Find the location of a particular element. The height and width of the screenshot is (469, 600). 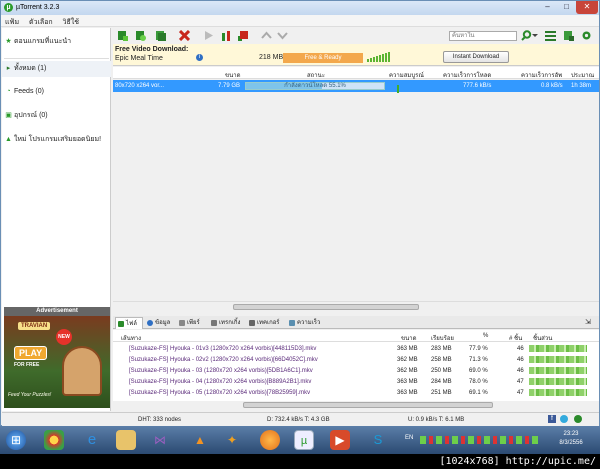

sidebar-item-devices: ▣ อุปกรณ์ (0) is located at coordinates (56, 116).